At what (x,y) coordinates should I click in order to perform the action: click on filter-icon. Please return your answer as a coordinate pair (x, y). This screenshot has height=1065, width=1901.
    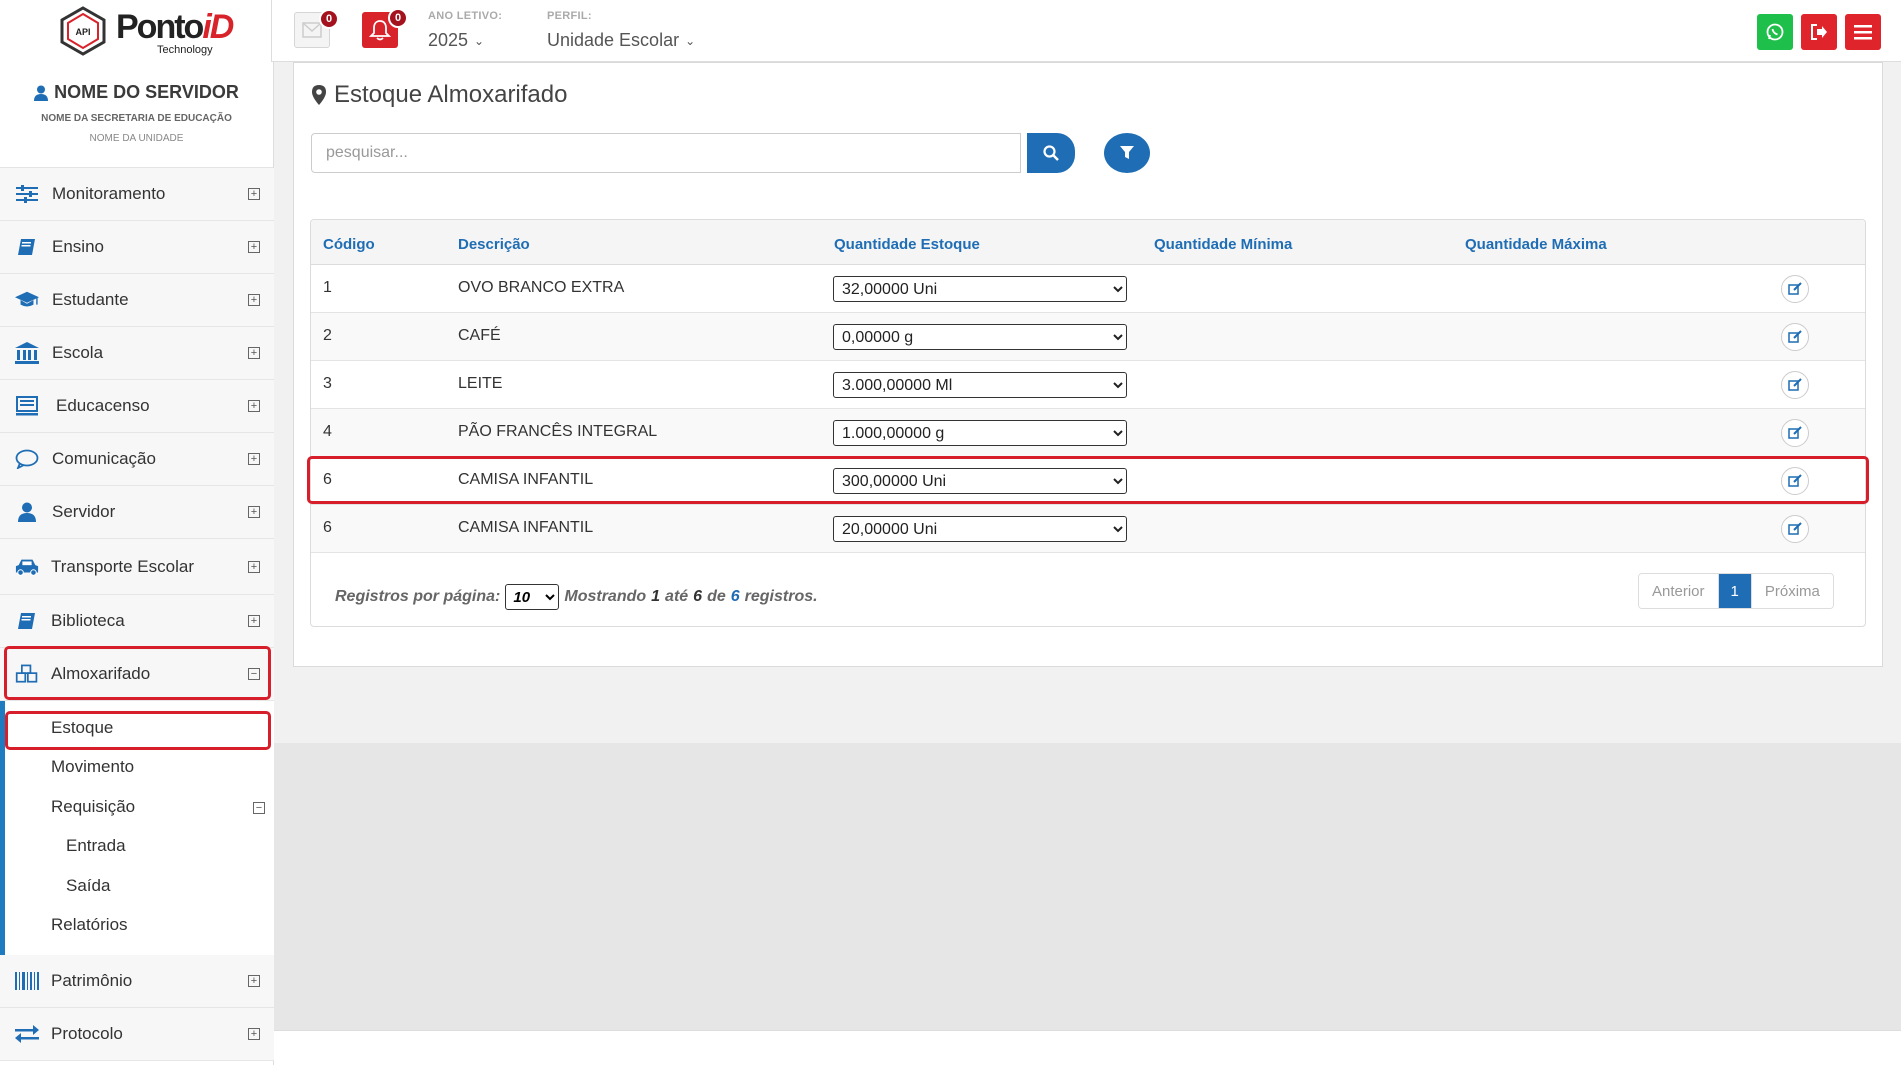
    Looking at the image, I should click on (1127, 152).